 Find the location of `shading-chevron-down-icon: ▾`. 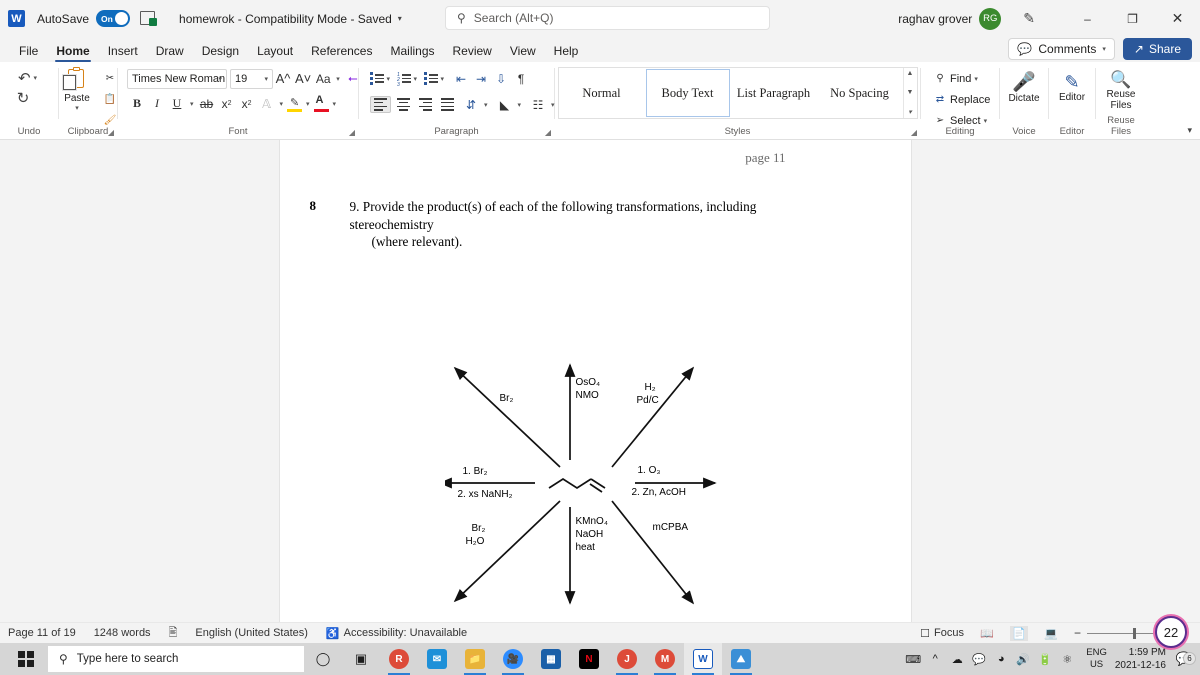

shading-chevron-down-icon: ▾ is located at coordinates (520, 105).